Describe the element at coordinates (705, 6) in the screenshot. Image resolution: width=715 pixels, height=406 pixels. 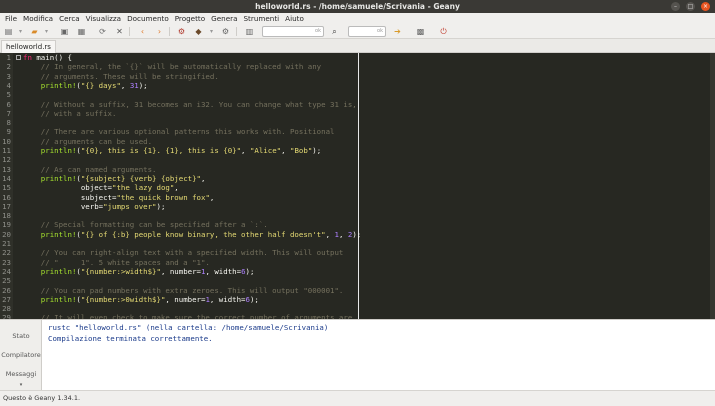
I see `close-icon: ×` at that location.